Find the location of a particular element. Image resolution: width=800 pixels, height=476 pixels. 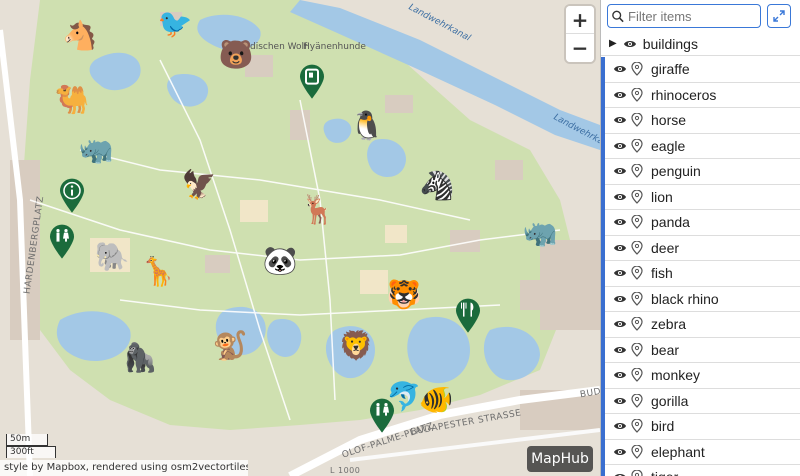

marker-eagle: 🦅 is located at coordinates (199, 185).